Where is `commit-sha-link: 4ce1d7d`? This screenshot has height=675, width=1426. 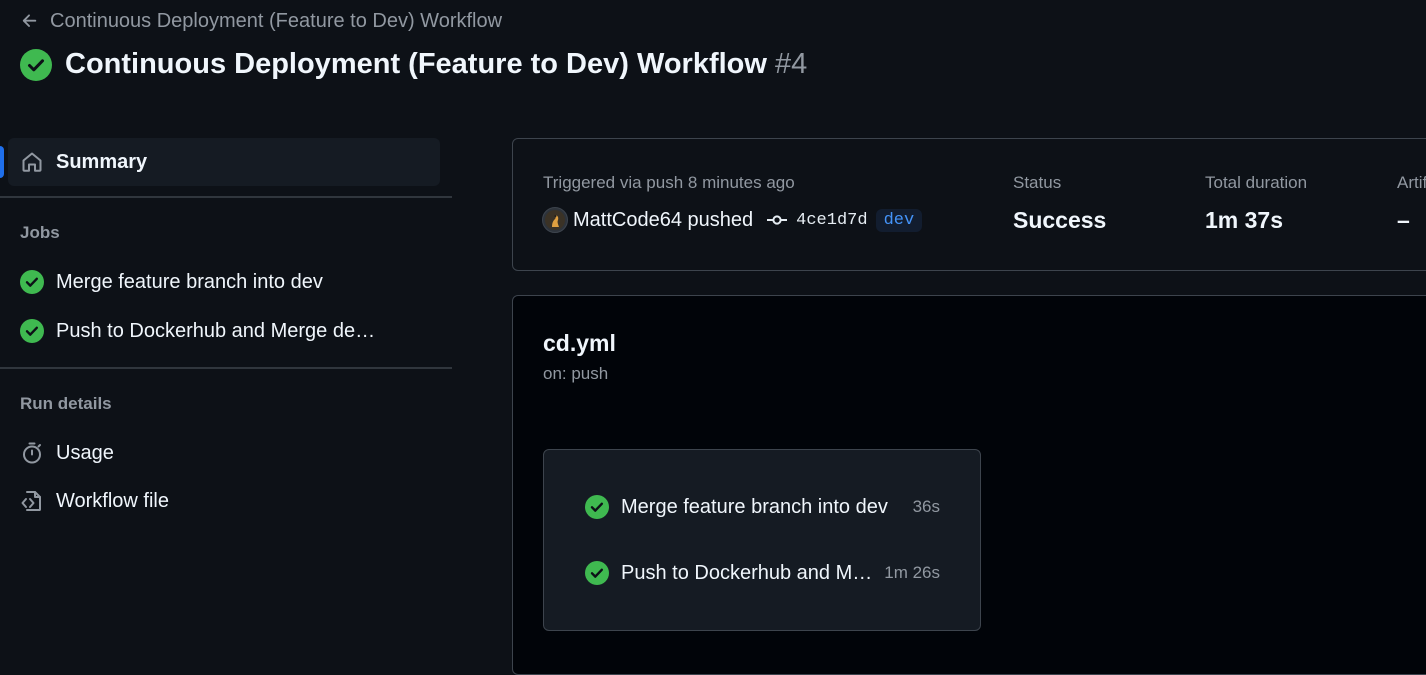 commit-sha-link: 4ce1d7d is located at coordinates (831, 220).